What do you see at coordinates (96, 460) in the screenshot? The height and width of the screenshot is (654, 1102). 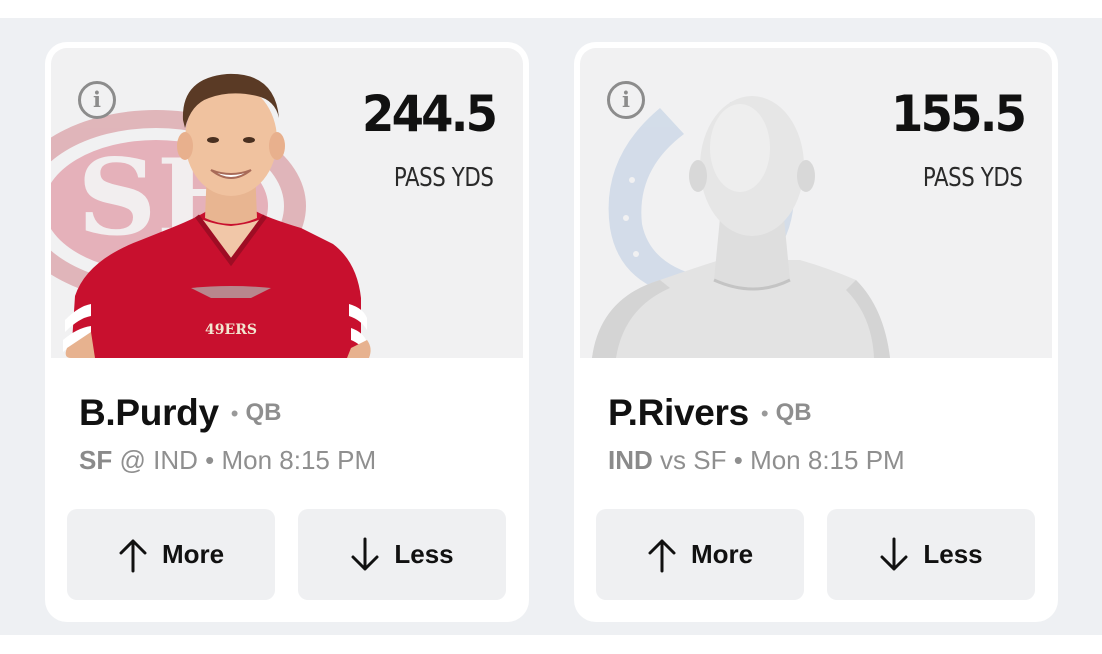 I see `player-team: SF` at bounding box center [96, 460].